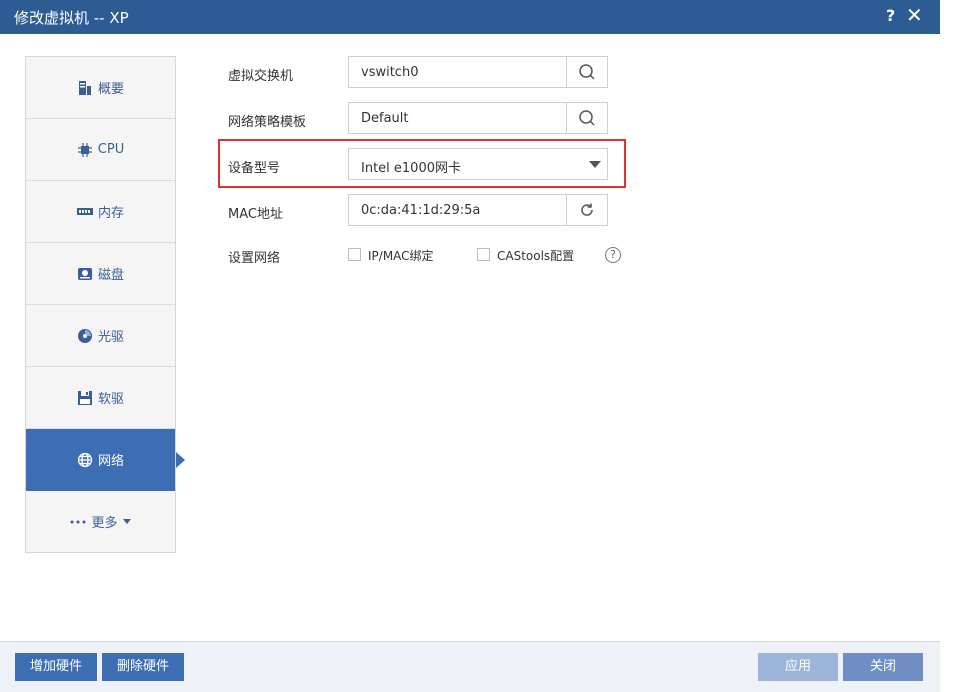  I want to click on sidebar-item-memory: 内存, so click(100, 212).